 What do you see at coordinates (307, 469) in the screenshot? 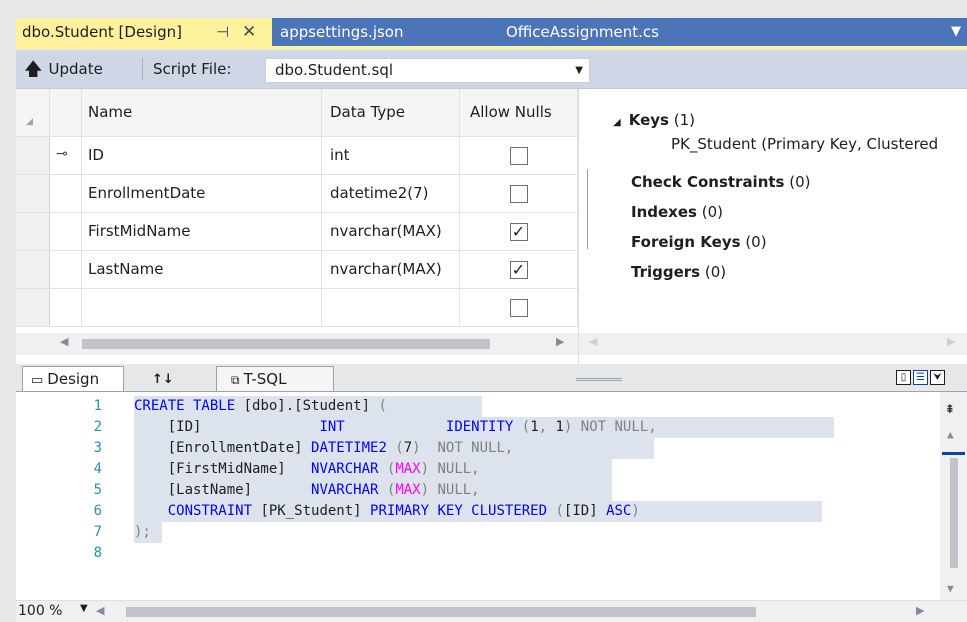
I see `code-line-4: [FirstMidName] NVARCHAR (MAX) NULL,` at bounding box center [307, 469].